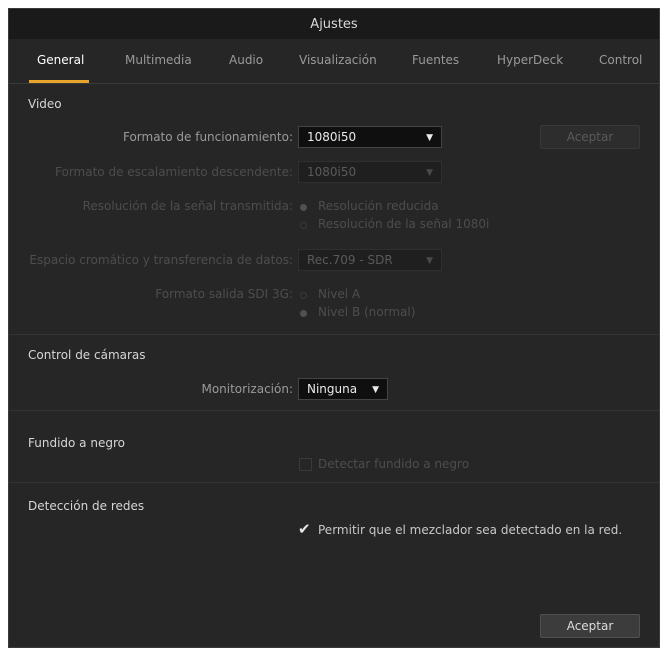  I want to click on sdi3g-radio-level-b, so click(303, 313).